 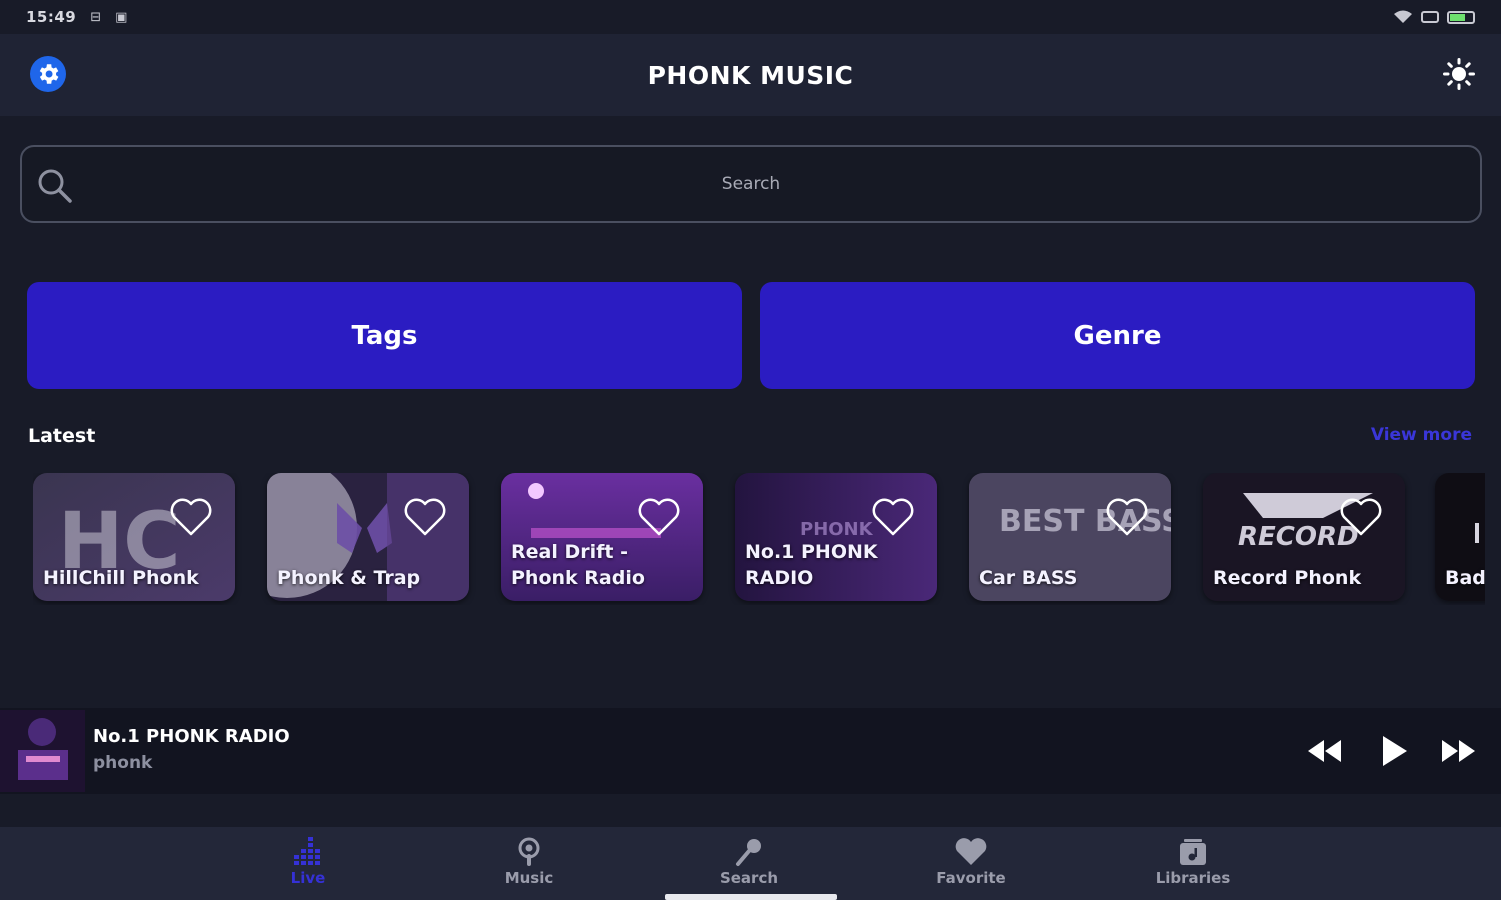 What do you see at coordinates (1430, 17) in the screenshot?
I see `screen-icon` at bounding box center [1430, 17].